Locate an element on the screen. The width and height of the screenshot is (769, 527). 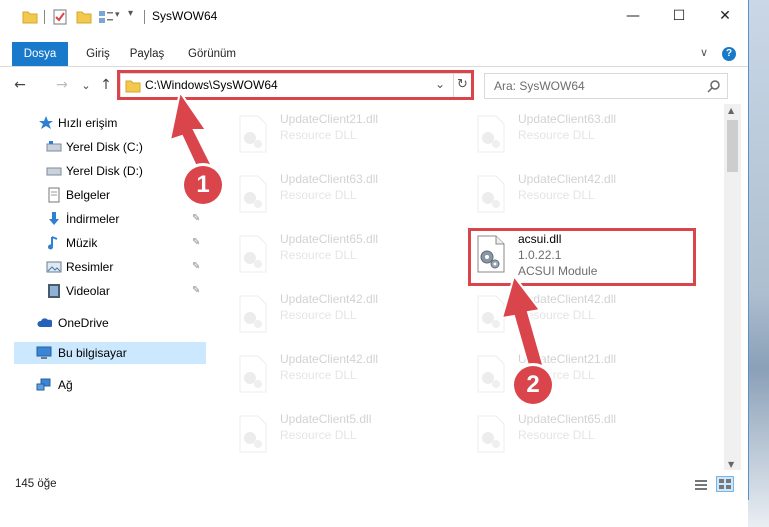
sidebar-item-music: Müzik ✎ is located at coordinates (103, 243).